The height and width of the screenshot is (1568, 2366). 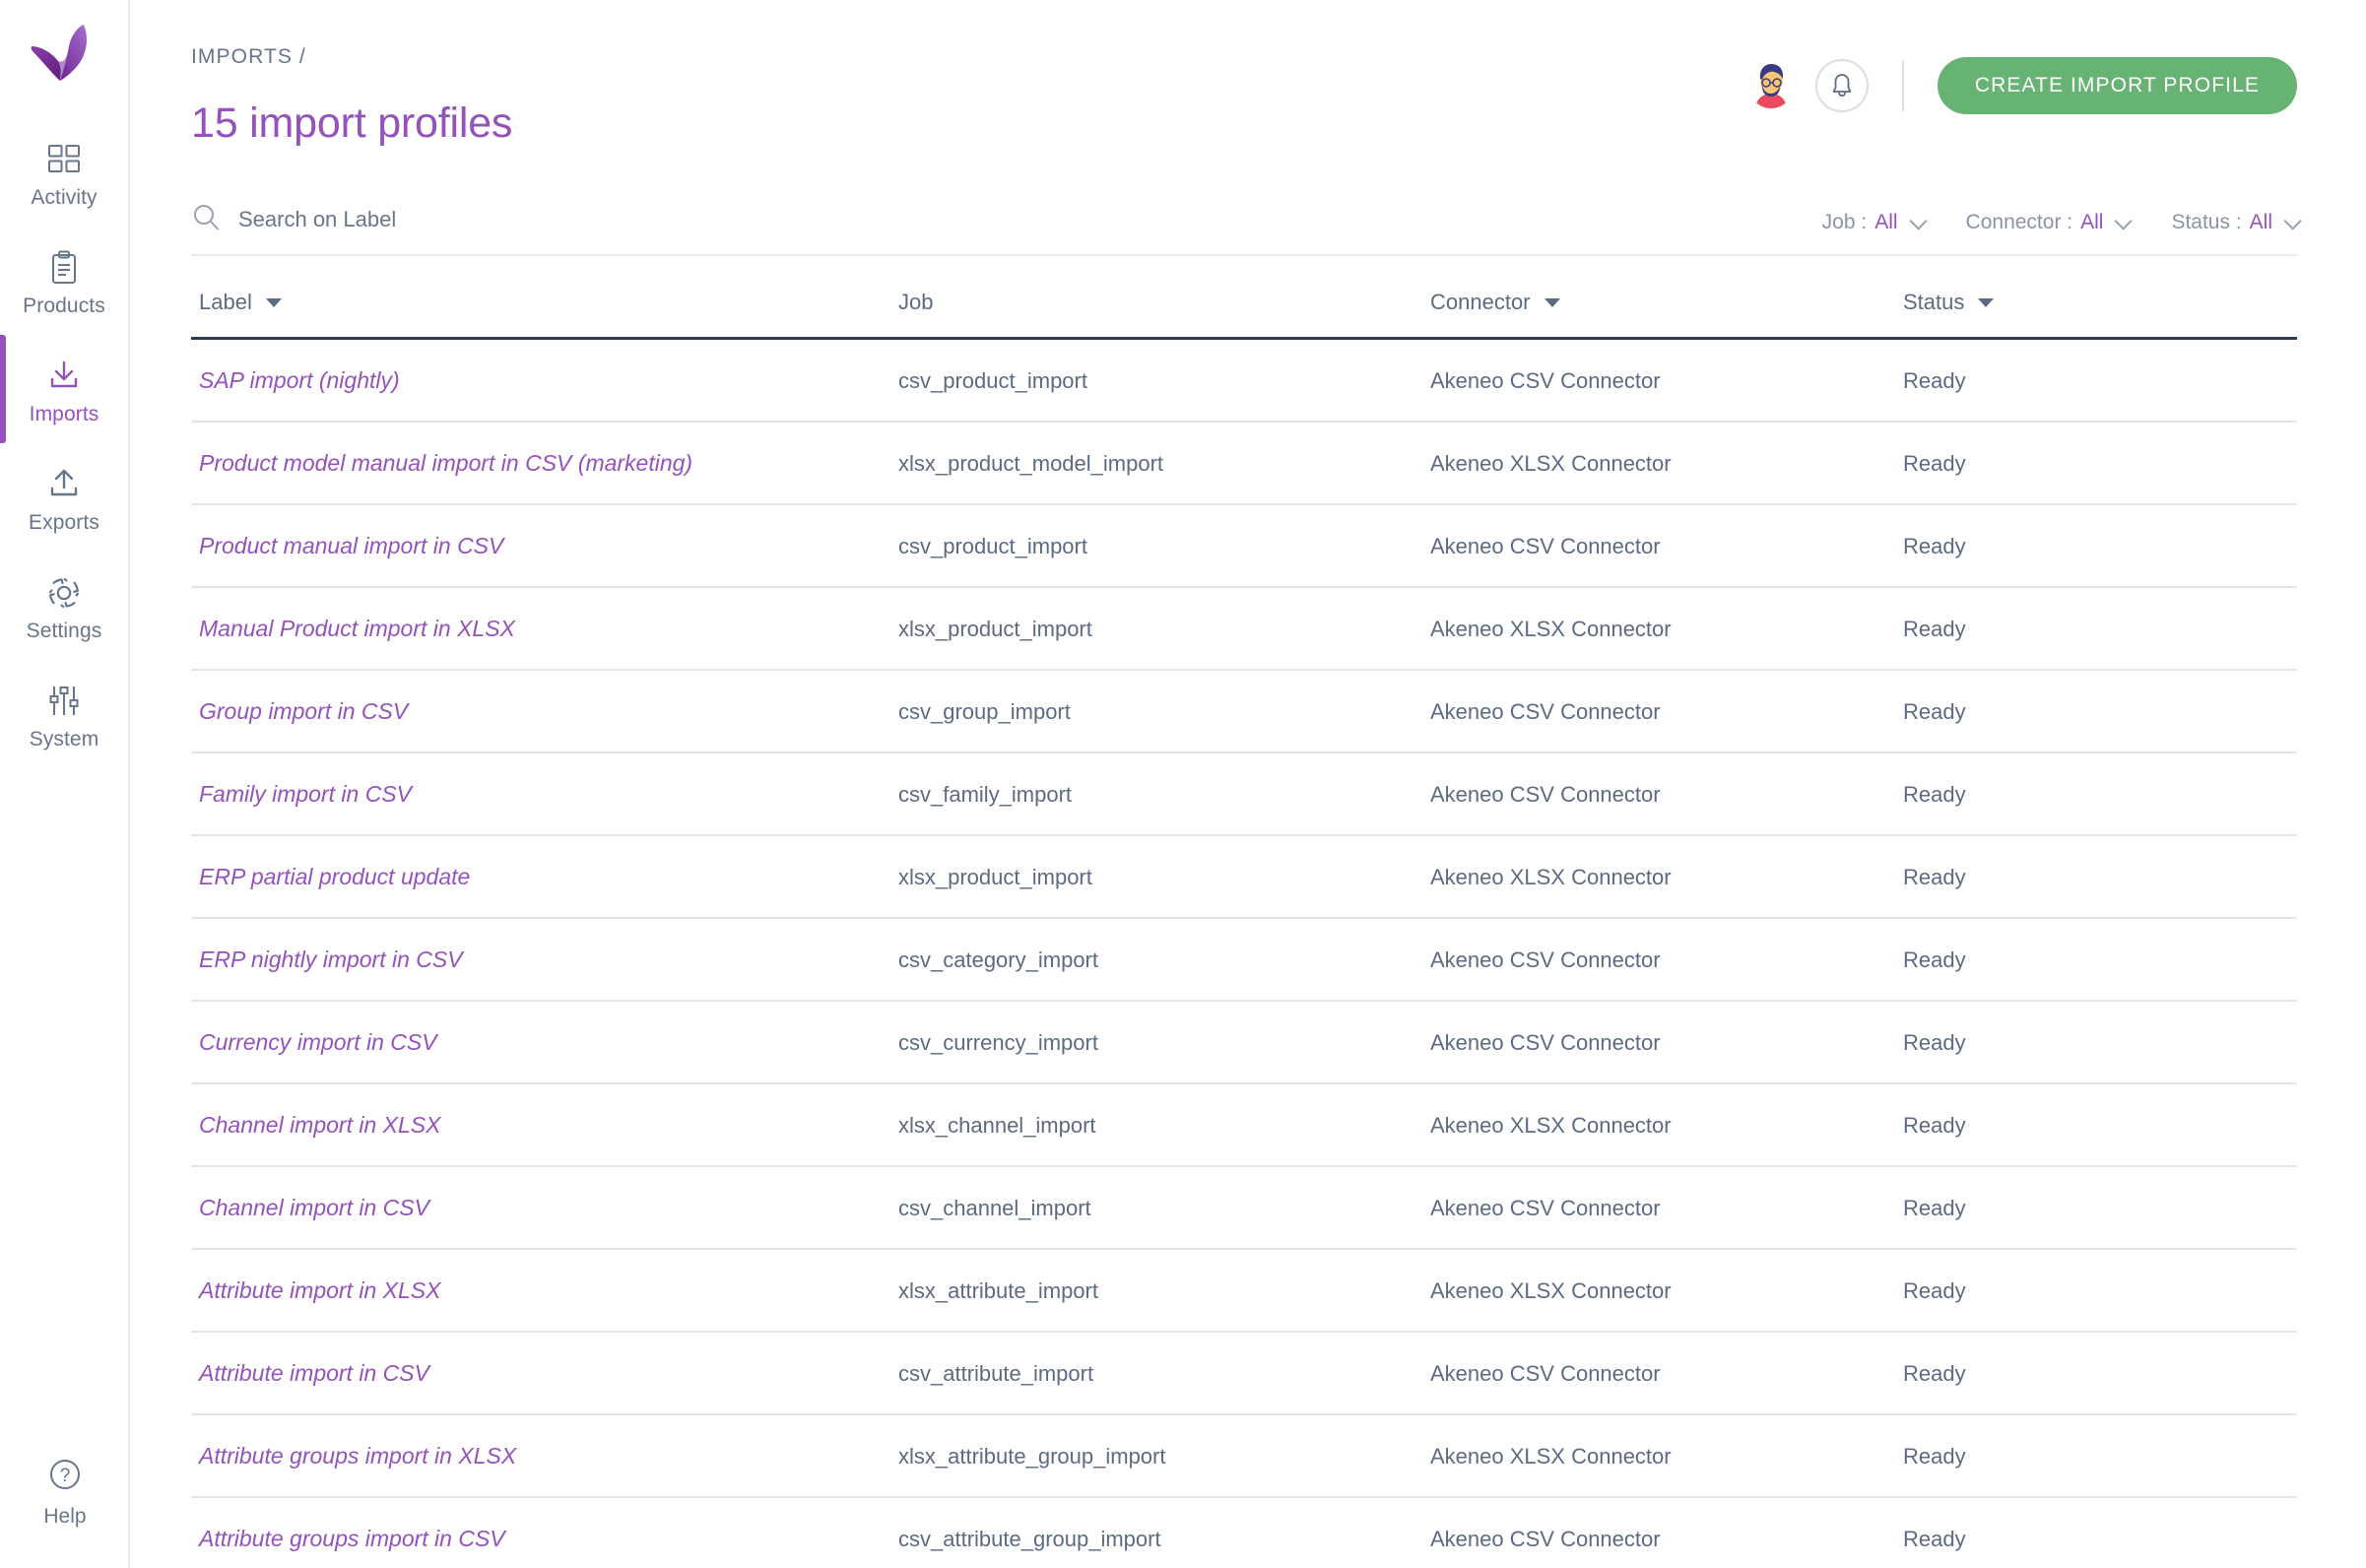 What do you see at coordinates (64, 377) in the screenshot?
I see `download-icon` at bounding box center [64, 377].